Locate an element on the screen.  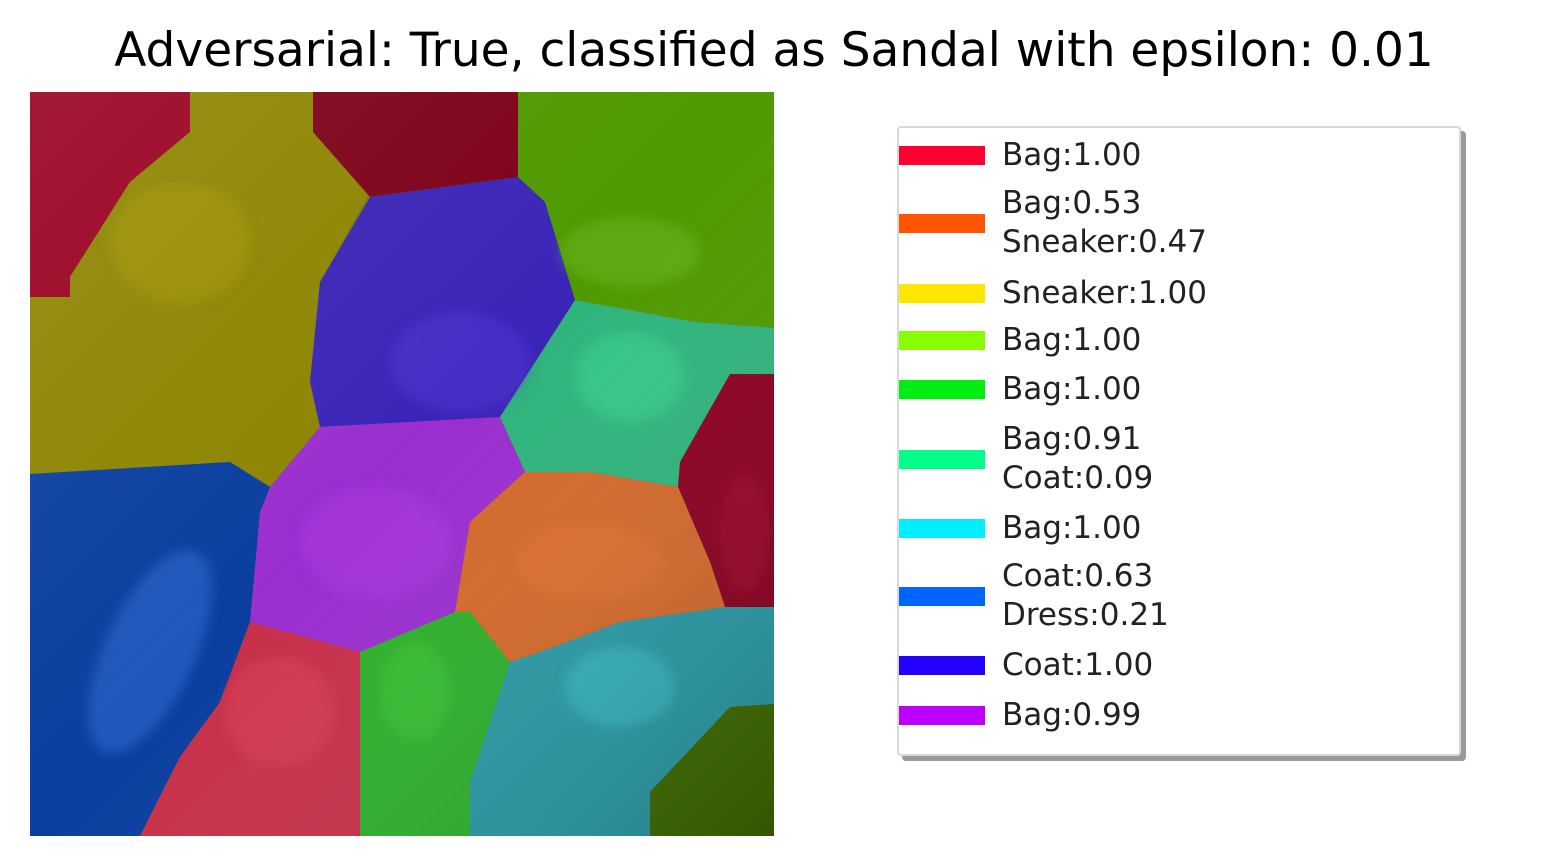
legend-entry: Bag:0.99 is located at coordinates (1020, 715).